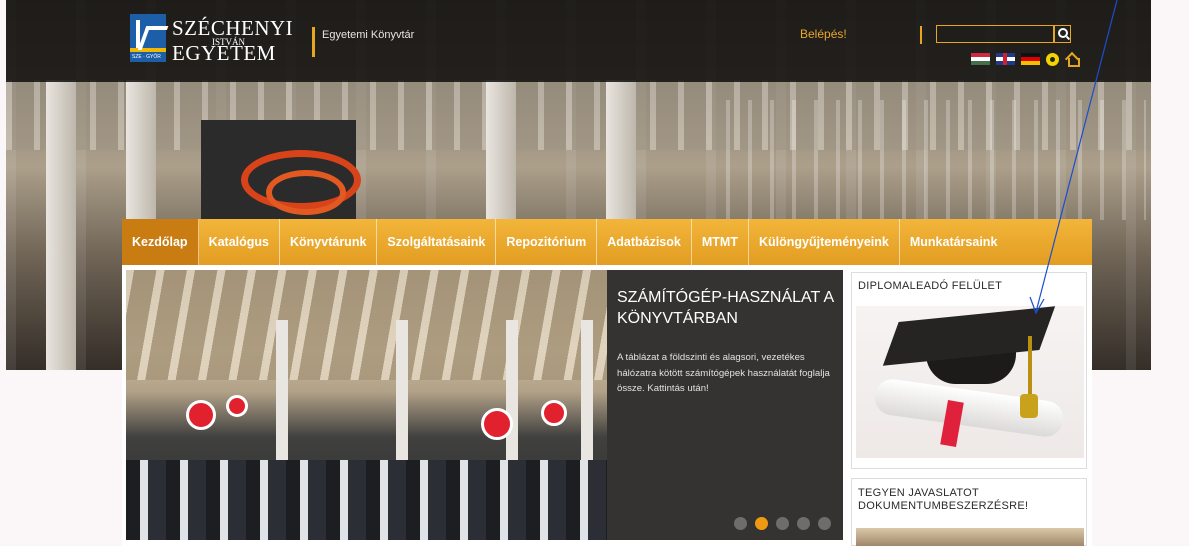  Describe the element at coordinates (995, 34) in the screenshot. I see `search-input` at that location.